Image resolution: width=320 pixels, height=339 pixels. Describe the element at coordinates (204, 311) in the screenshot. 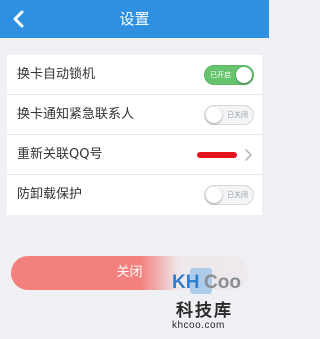

I see `watermark-chinese: 科技库` at that location.